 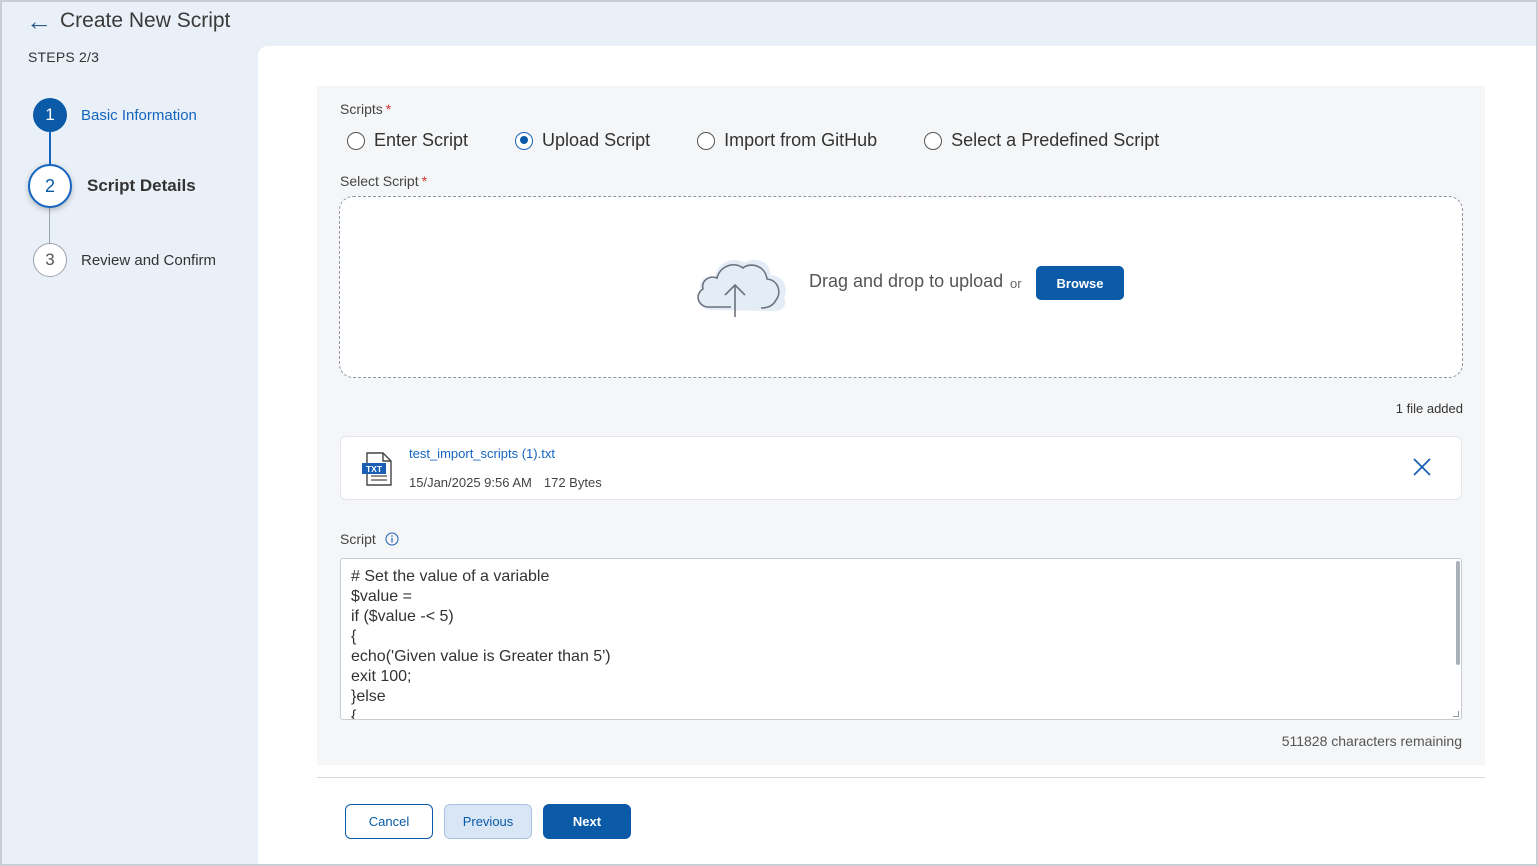 I want to click on step-label: Basic Information, so click(x=139, y=115).